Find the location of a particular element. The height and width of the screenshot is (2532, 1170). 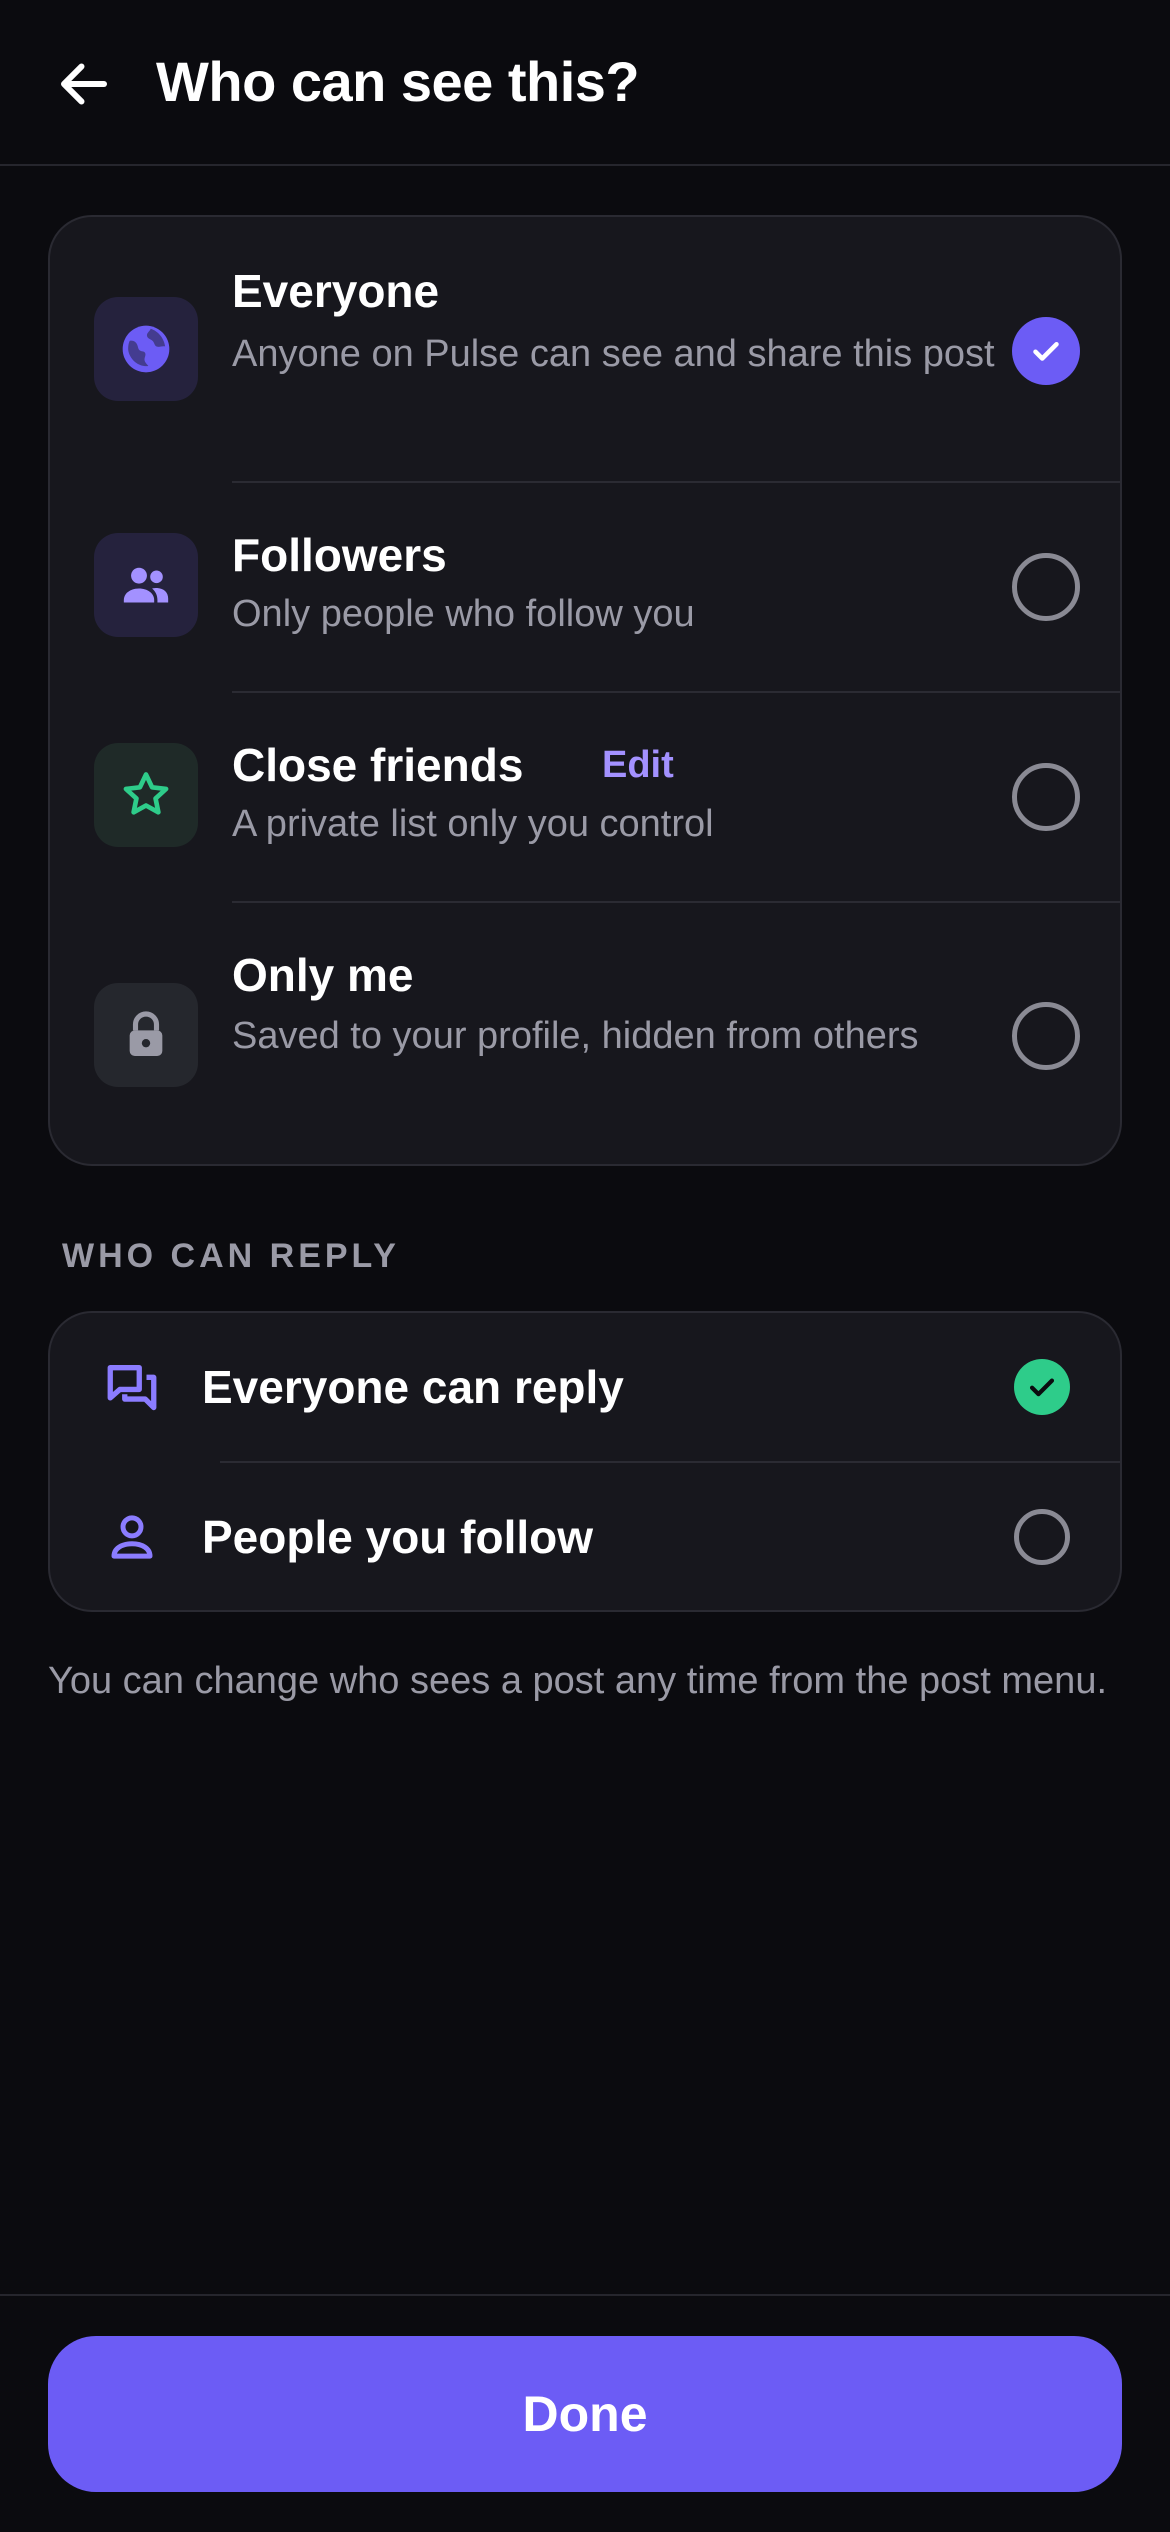

chat-bubbles-icon is located at coordinates (132, 1387).